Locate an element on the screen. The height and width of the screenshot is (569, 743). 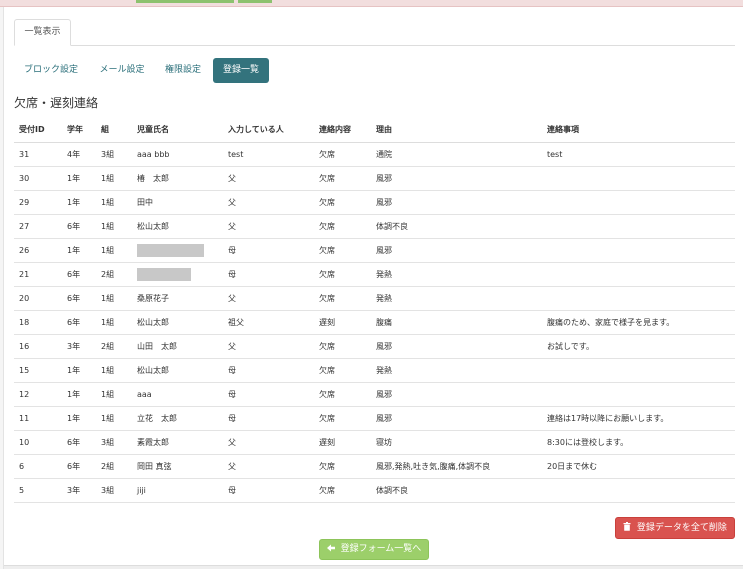
cell-id: 20 is located at coordinates (38, 298).